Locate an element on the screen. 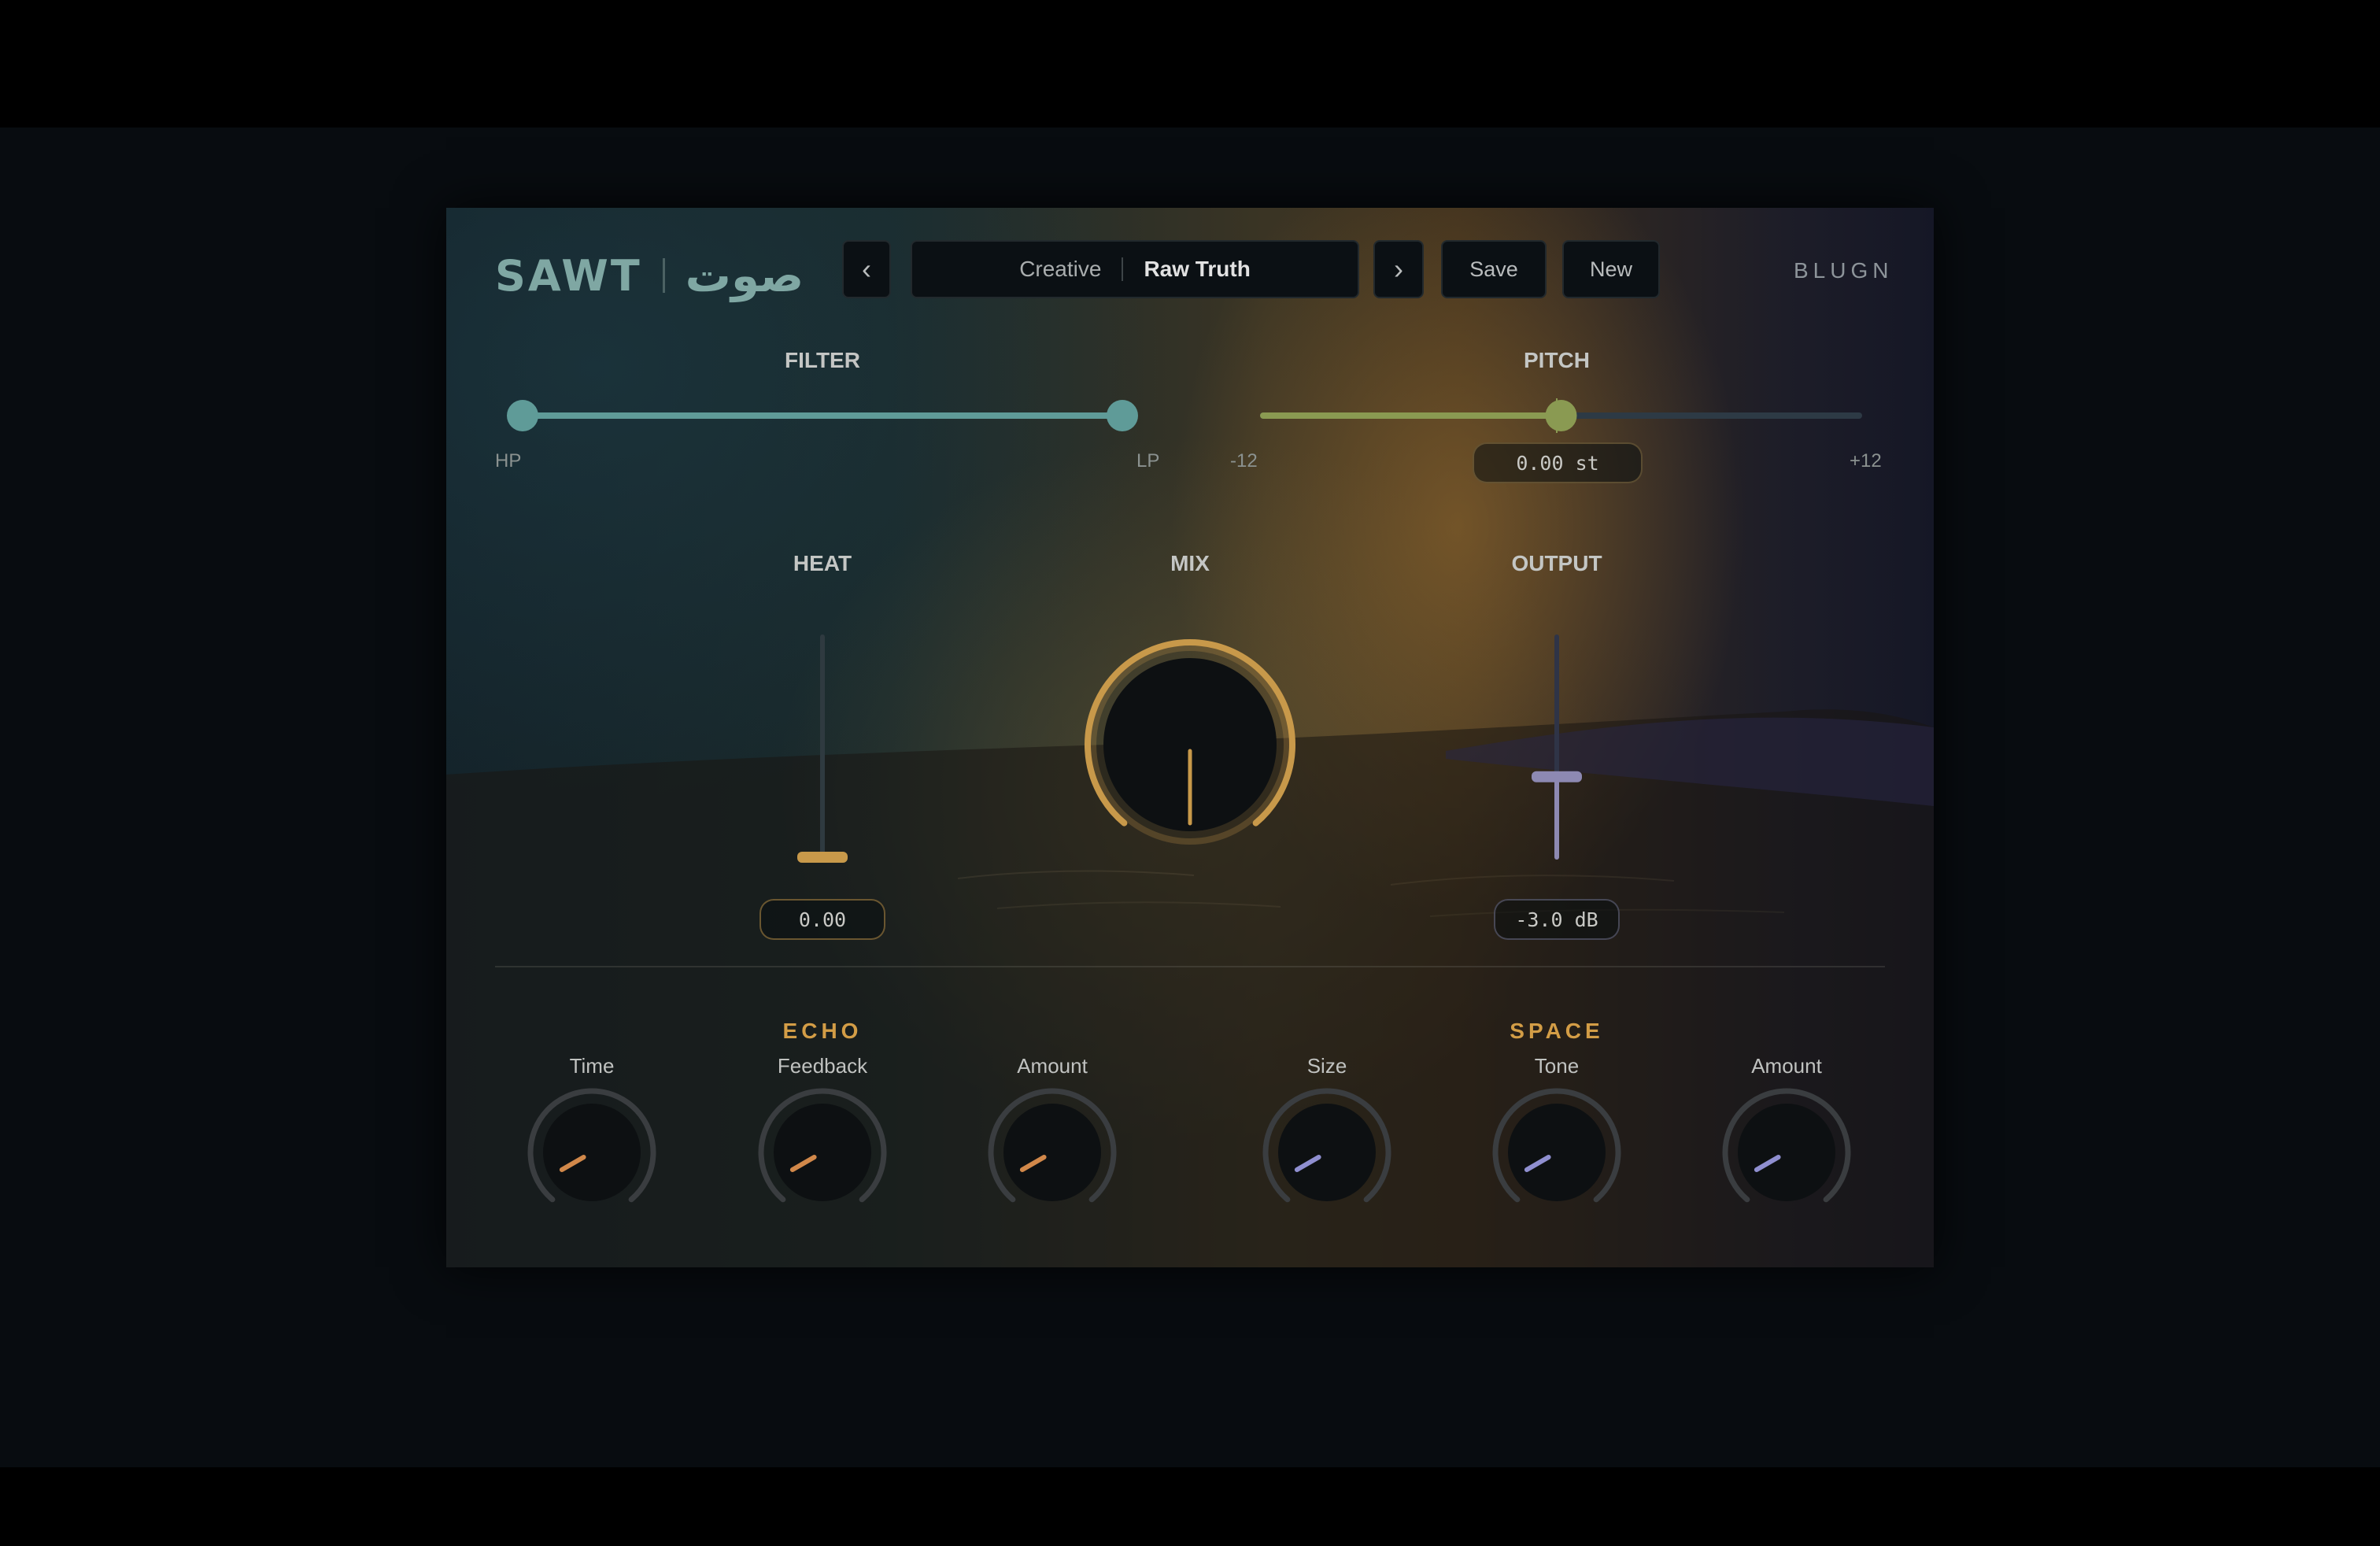 The height and width of the screenshot is (1546, 2380). filter-lp-handle is located at coordinates (1122, 415).